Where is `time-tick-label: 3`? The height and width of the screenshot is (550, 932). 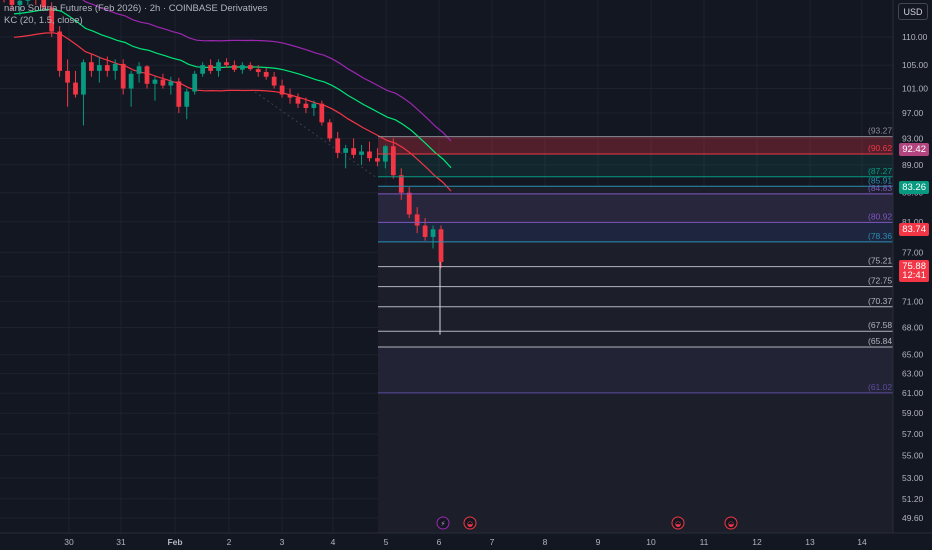
time-tick-label: 3 is located at coordinates (282, 542).